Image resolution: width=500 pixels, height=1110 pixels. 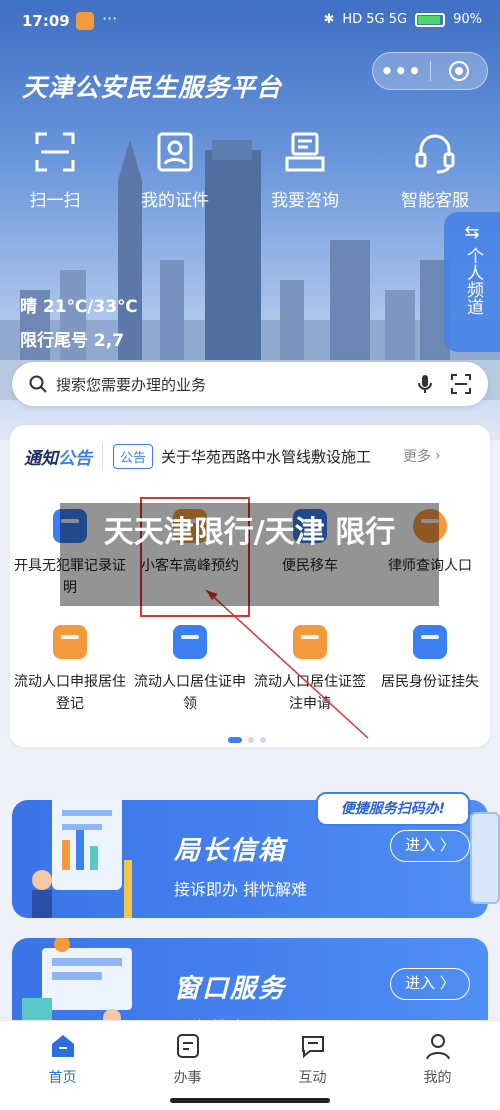 What do you see at coordinates (70, 670) in the screenshot?
I see `service-floating-residence-registration: 流动人口申报居住登记` at bounding box center [70, 670].